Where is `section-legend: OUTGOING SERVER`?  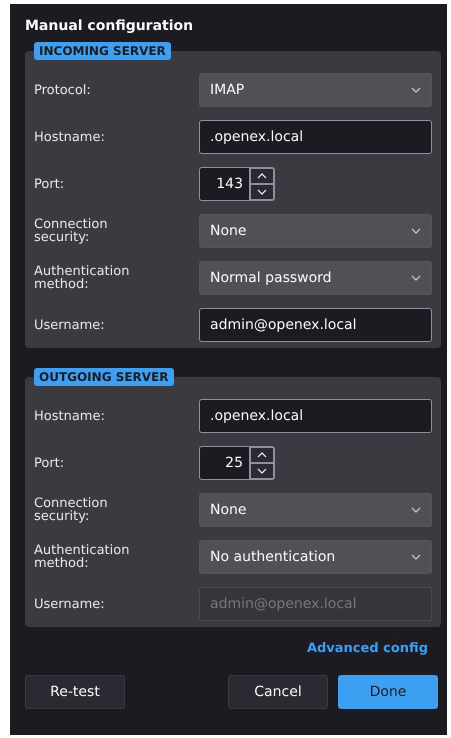 section-legend: OUTGOING SERVER is located at coordinates (104, 377).